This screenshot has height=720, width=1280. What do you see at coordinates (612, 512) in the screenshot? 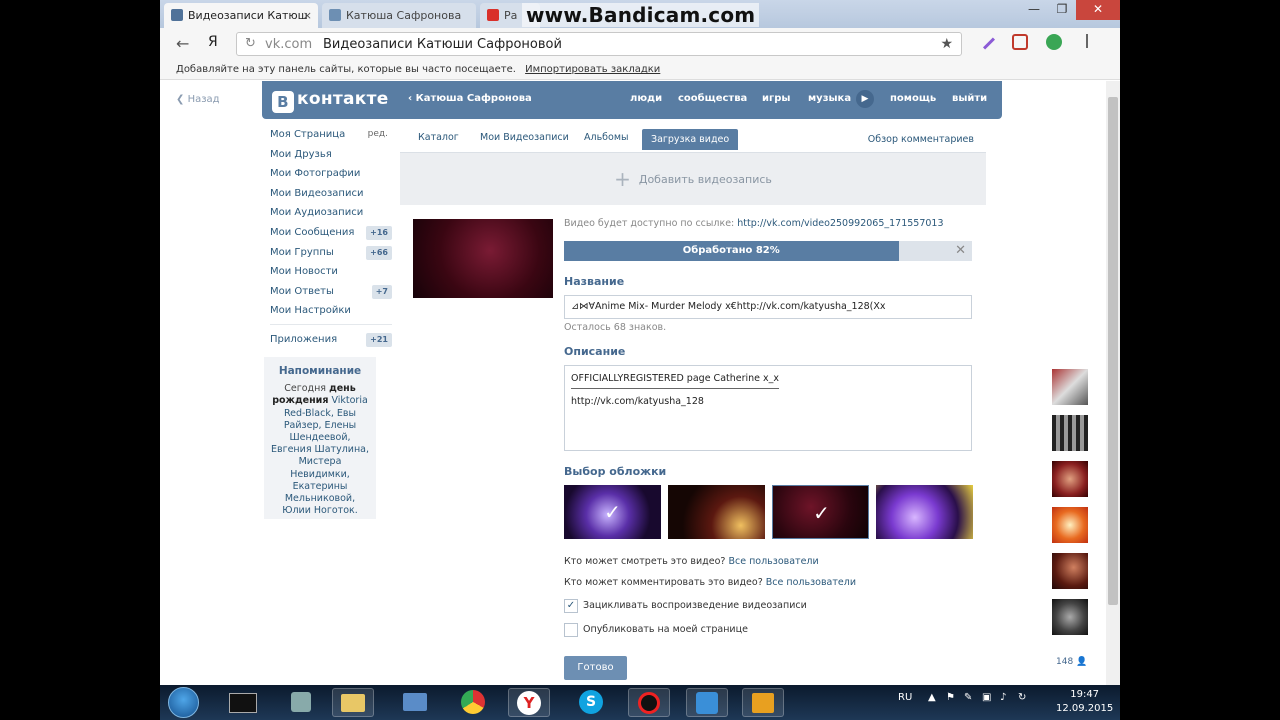
I see `cover-option-1: ✓` at bounding box center [612, 512].